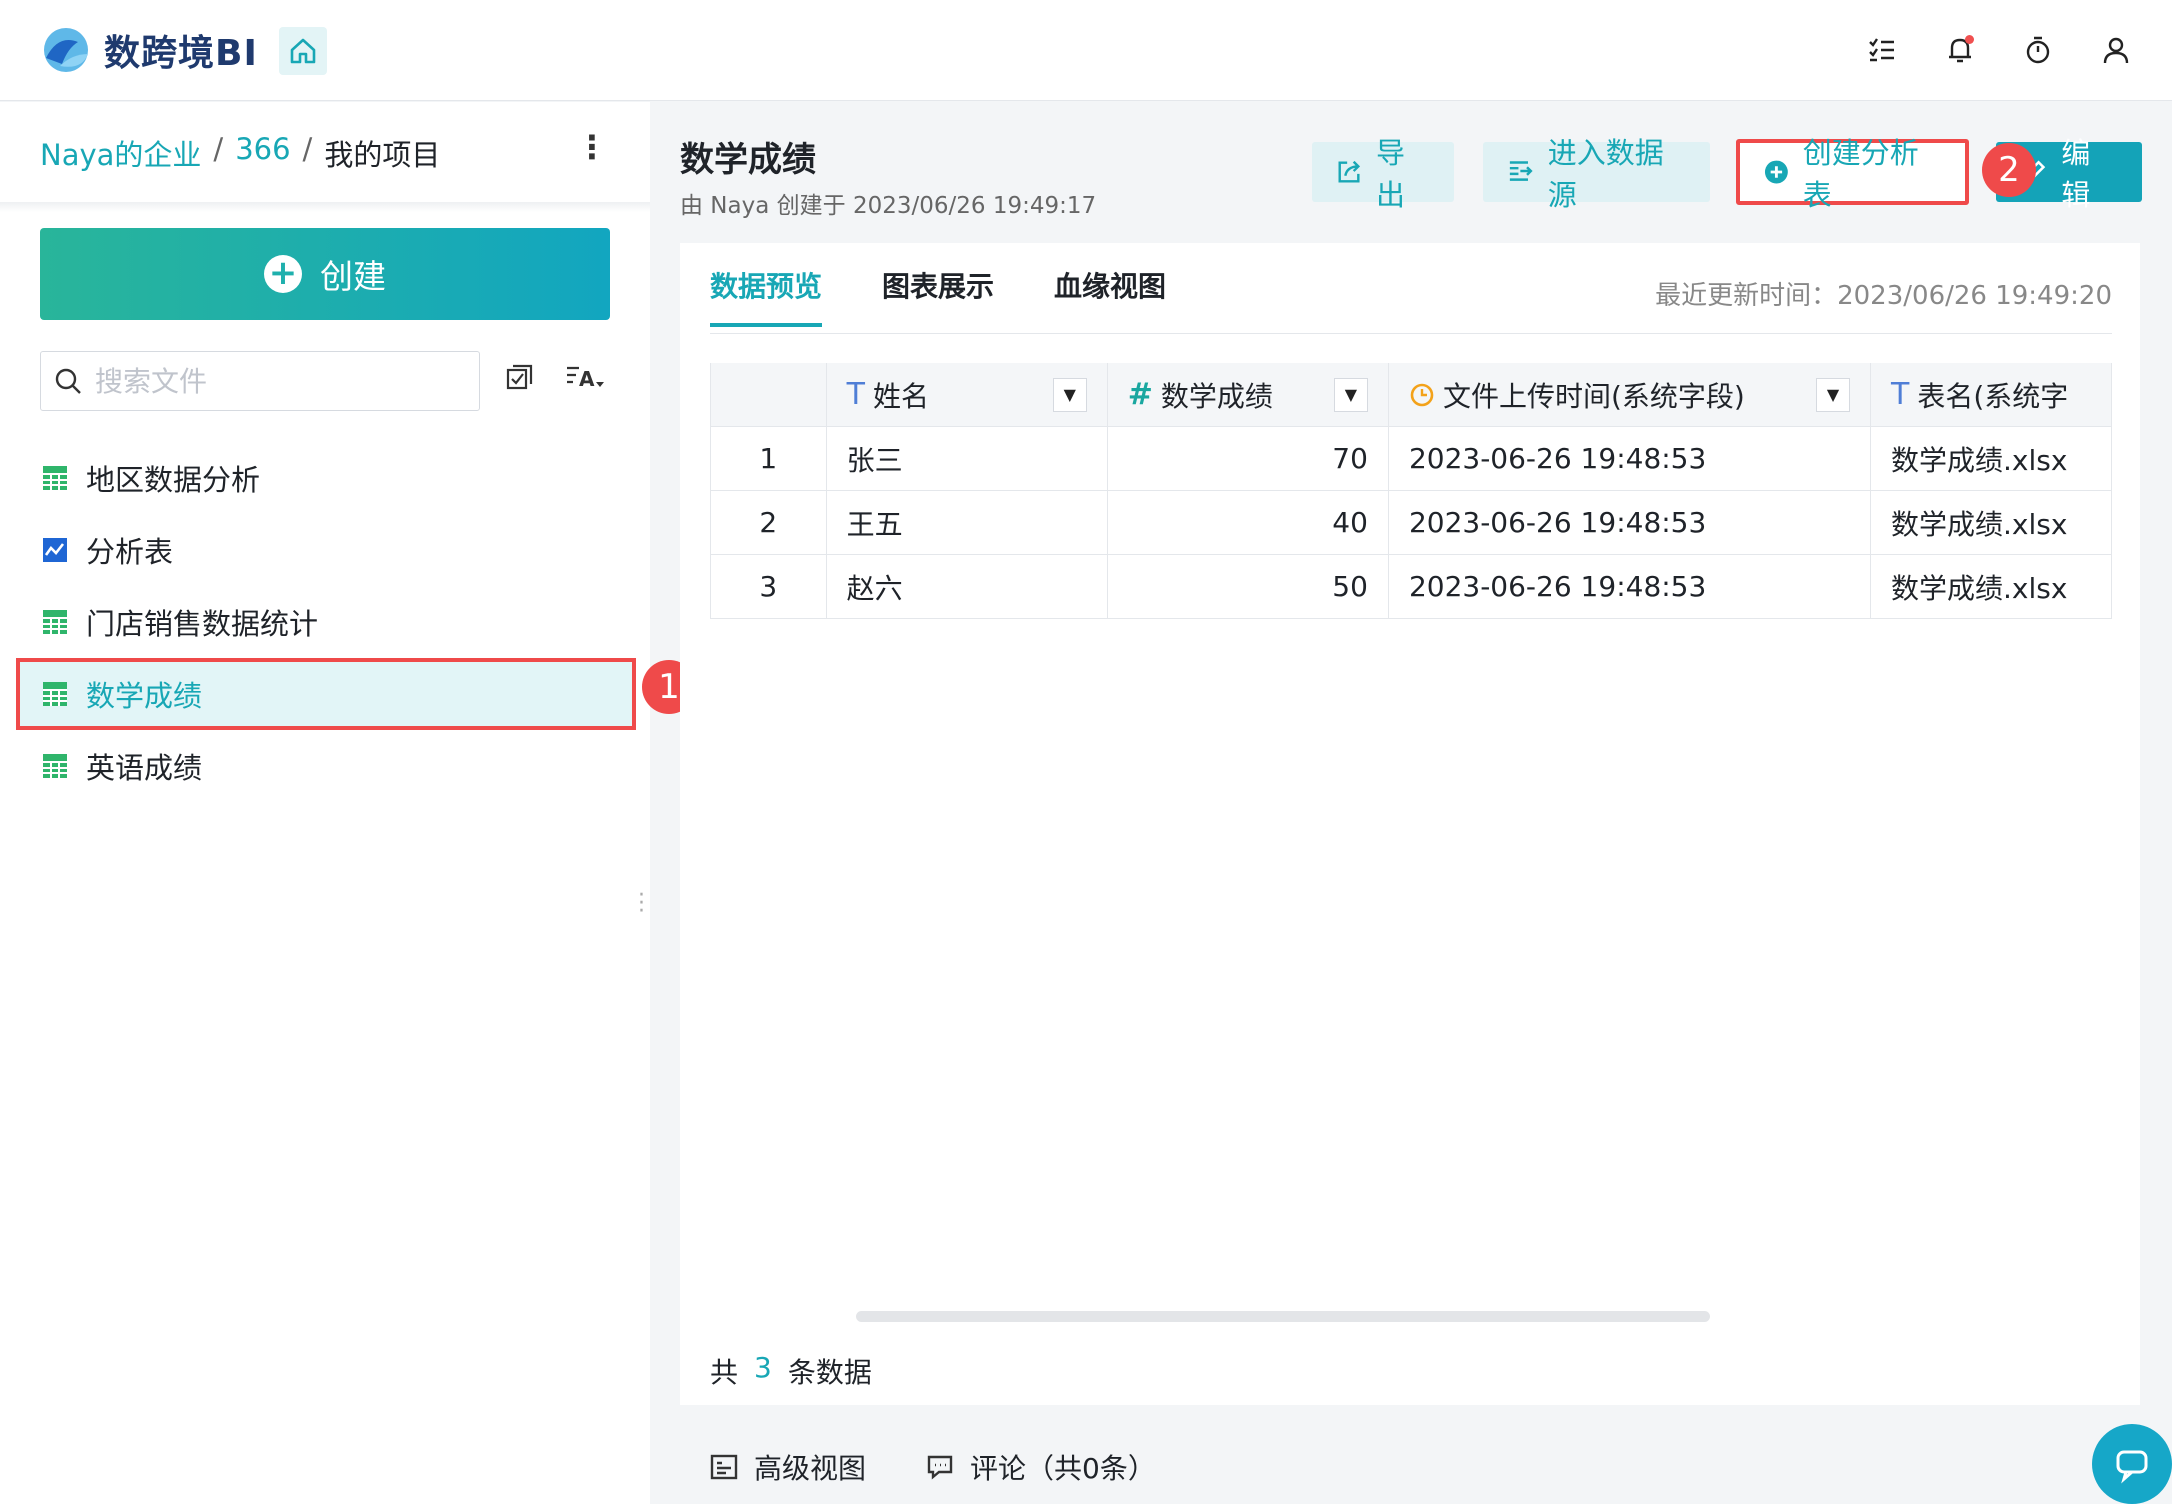  I want to click on count-suffix: 条数据, so click(829, 1372).